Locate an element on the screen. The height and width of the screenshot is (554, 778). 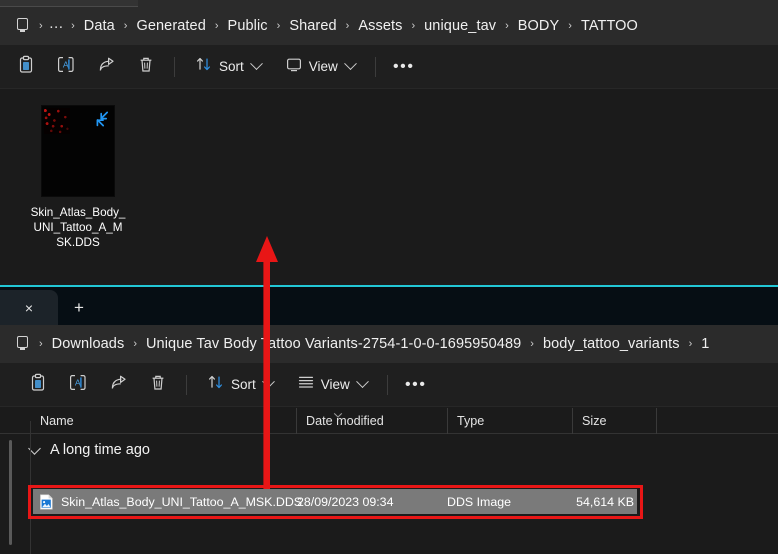
breadcrumb-item-unique-tav: unique_tav is located at coordinates (460, 26).